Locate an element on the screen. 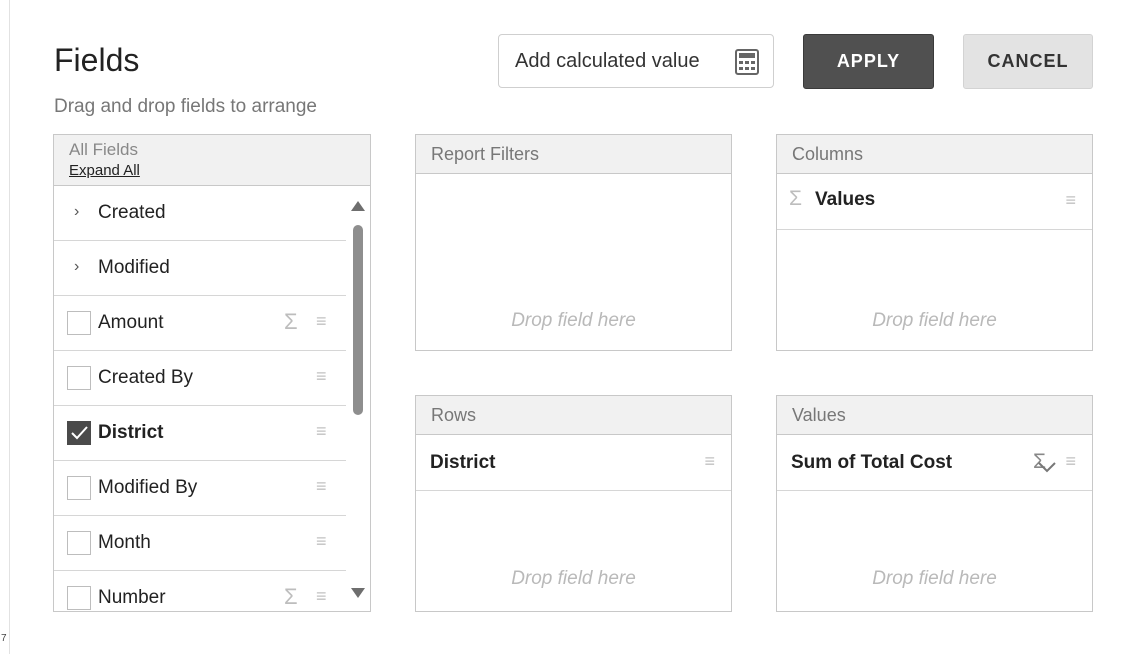 Image resolution: width=1129 pixels, height=654 pixels. field-district: District ≡ is located at coordinates (200, 433).